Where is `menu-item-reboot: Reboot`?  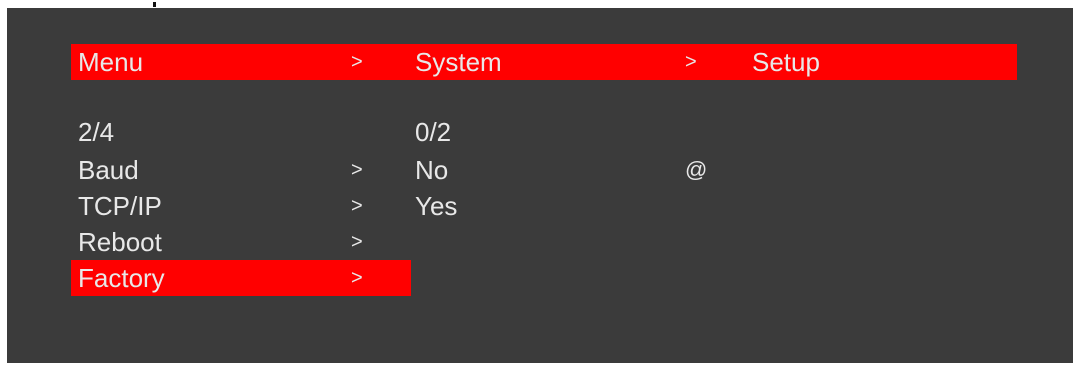 menu-item-reboot: Reboot is located at coordinates (120, 242).